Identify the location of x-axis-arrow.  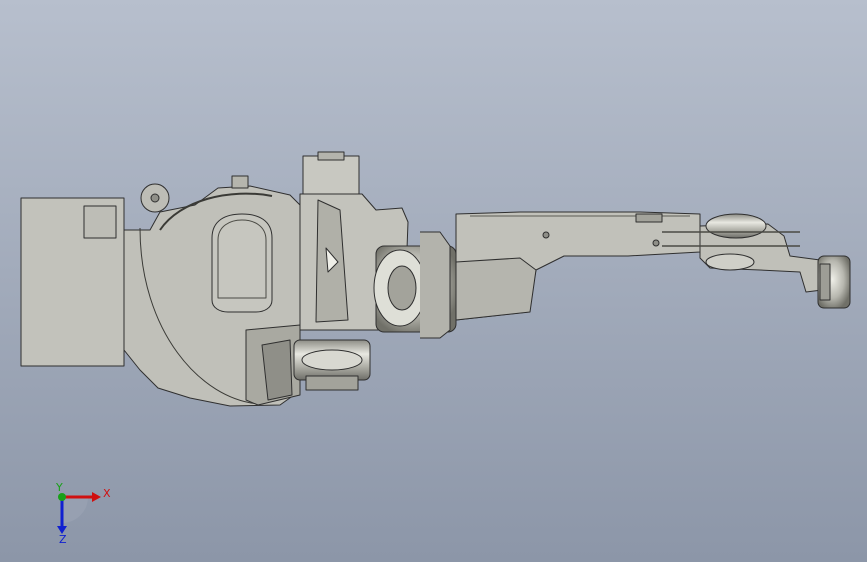
(96, 497).